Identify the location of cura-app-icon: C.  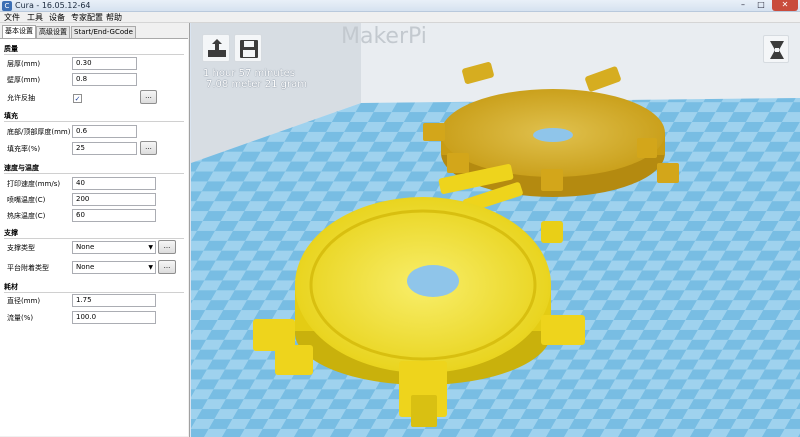
(7, 6).